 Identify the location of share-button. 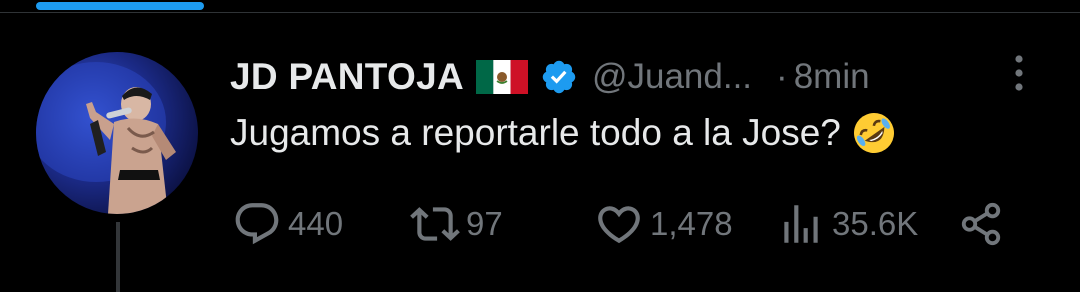
(981, 224).